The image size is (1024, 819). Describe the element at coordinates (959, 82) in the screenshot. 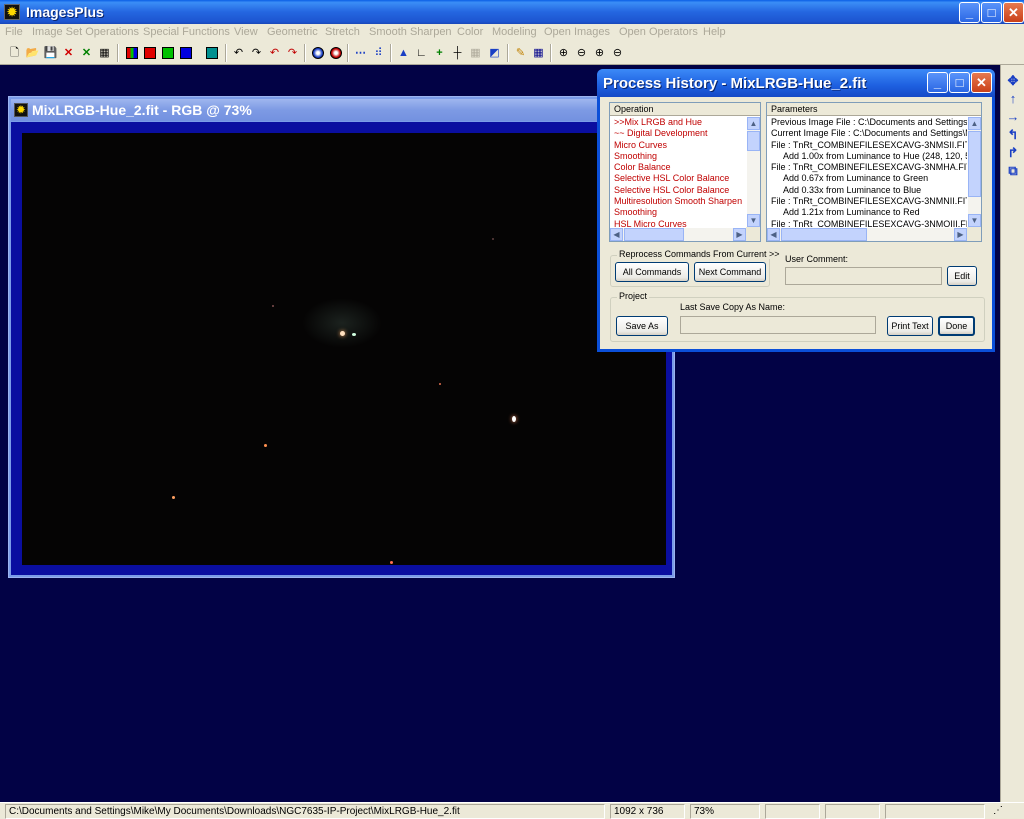

I see `dialog-maximize-button: □` at that location.